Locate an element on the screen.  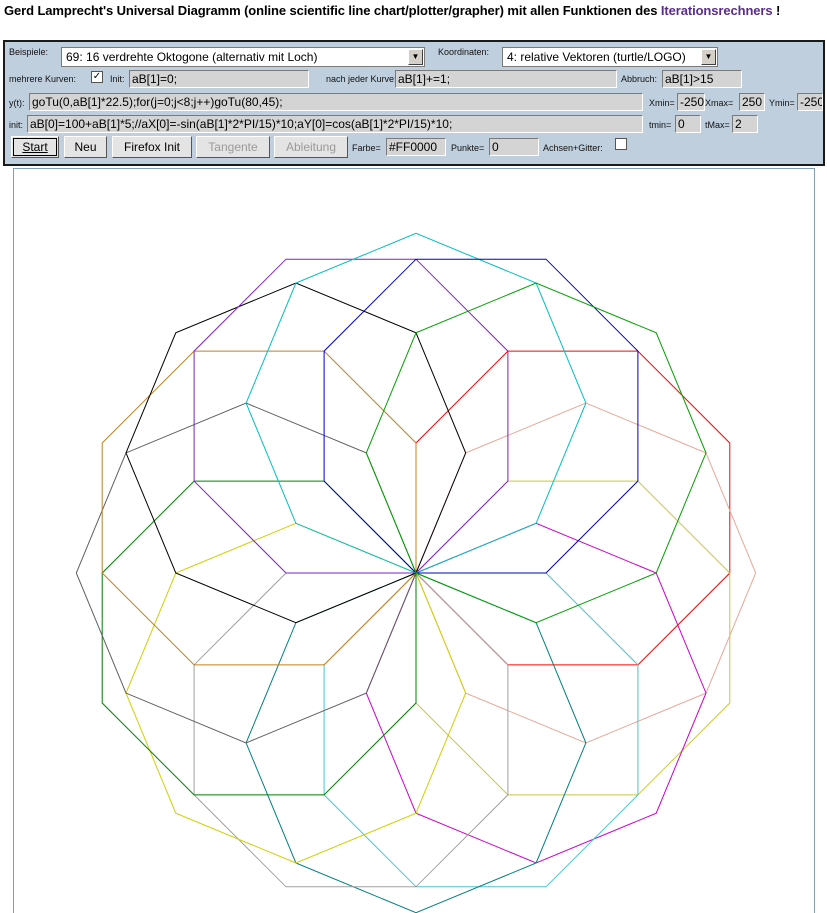
nach-jeder-kurve-label: nach jeder Kurve: is located at coordinates (361, 79).